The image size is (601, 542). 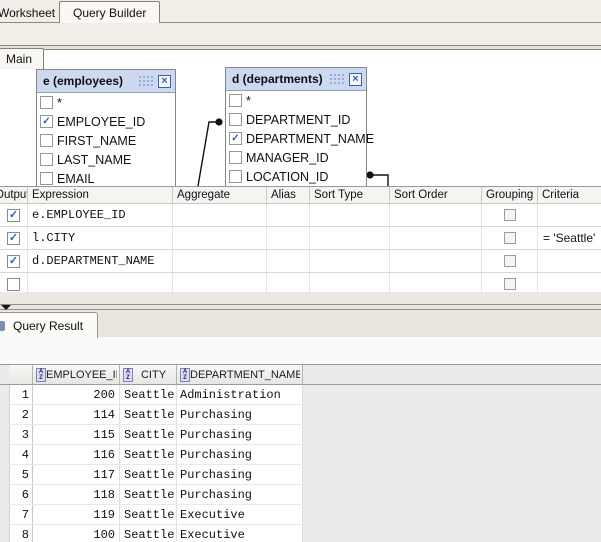 What do you see at coordinates (76, 494) in the screenshot?
I see `cell-employee-id: 118` at bounding box center [76, 494].